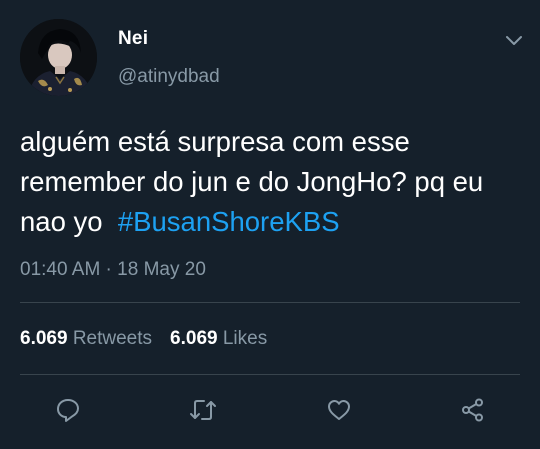 The image size is (540, 449). What do you see at coordinates (169, 77) in the screenshot?
I see `author-handle: @atinydbad` at bounding box center [169, 77].